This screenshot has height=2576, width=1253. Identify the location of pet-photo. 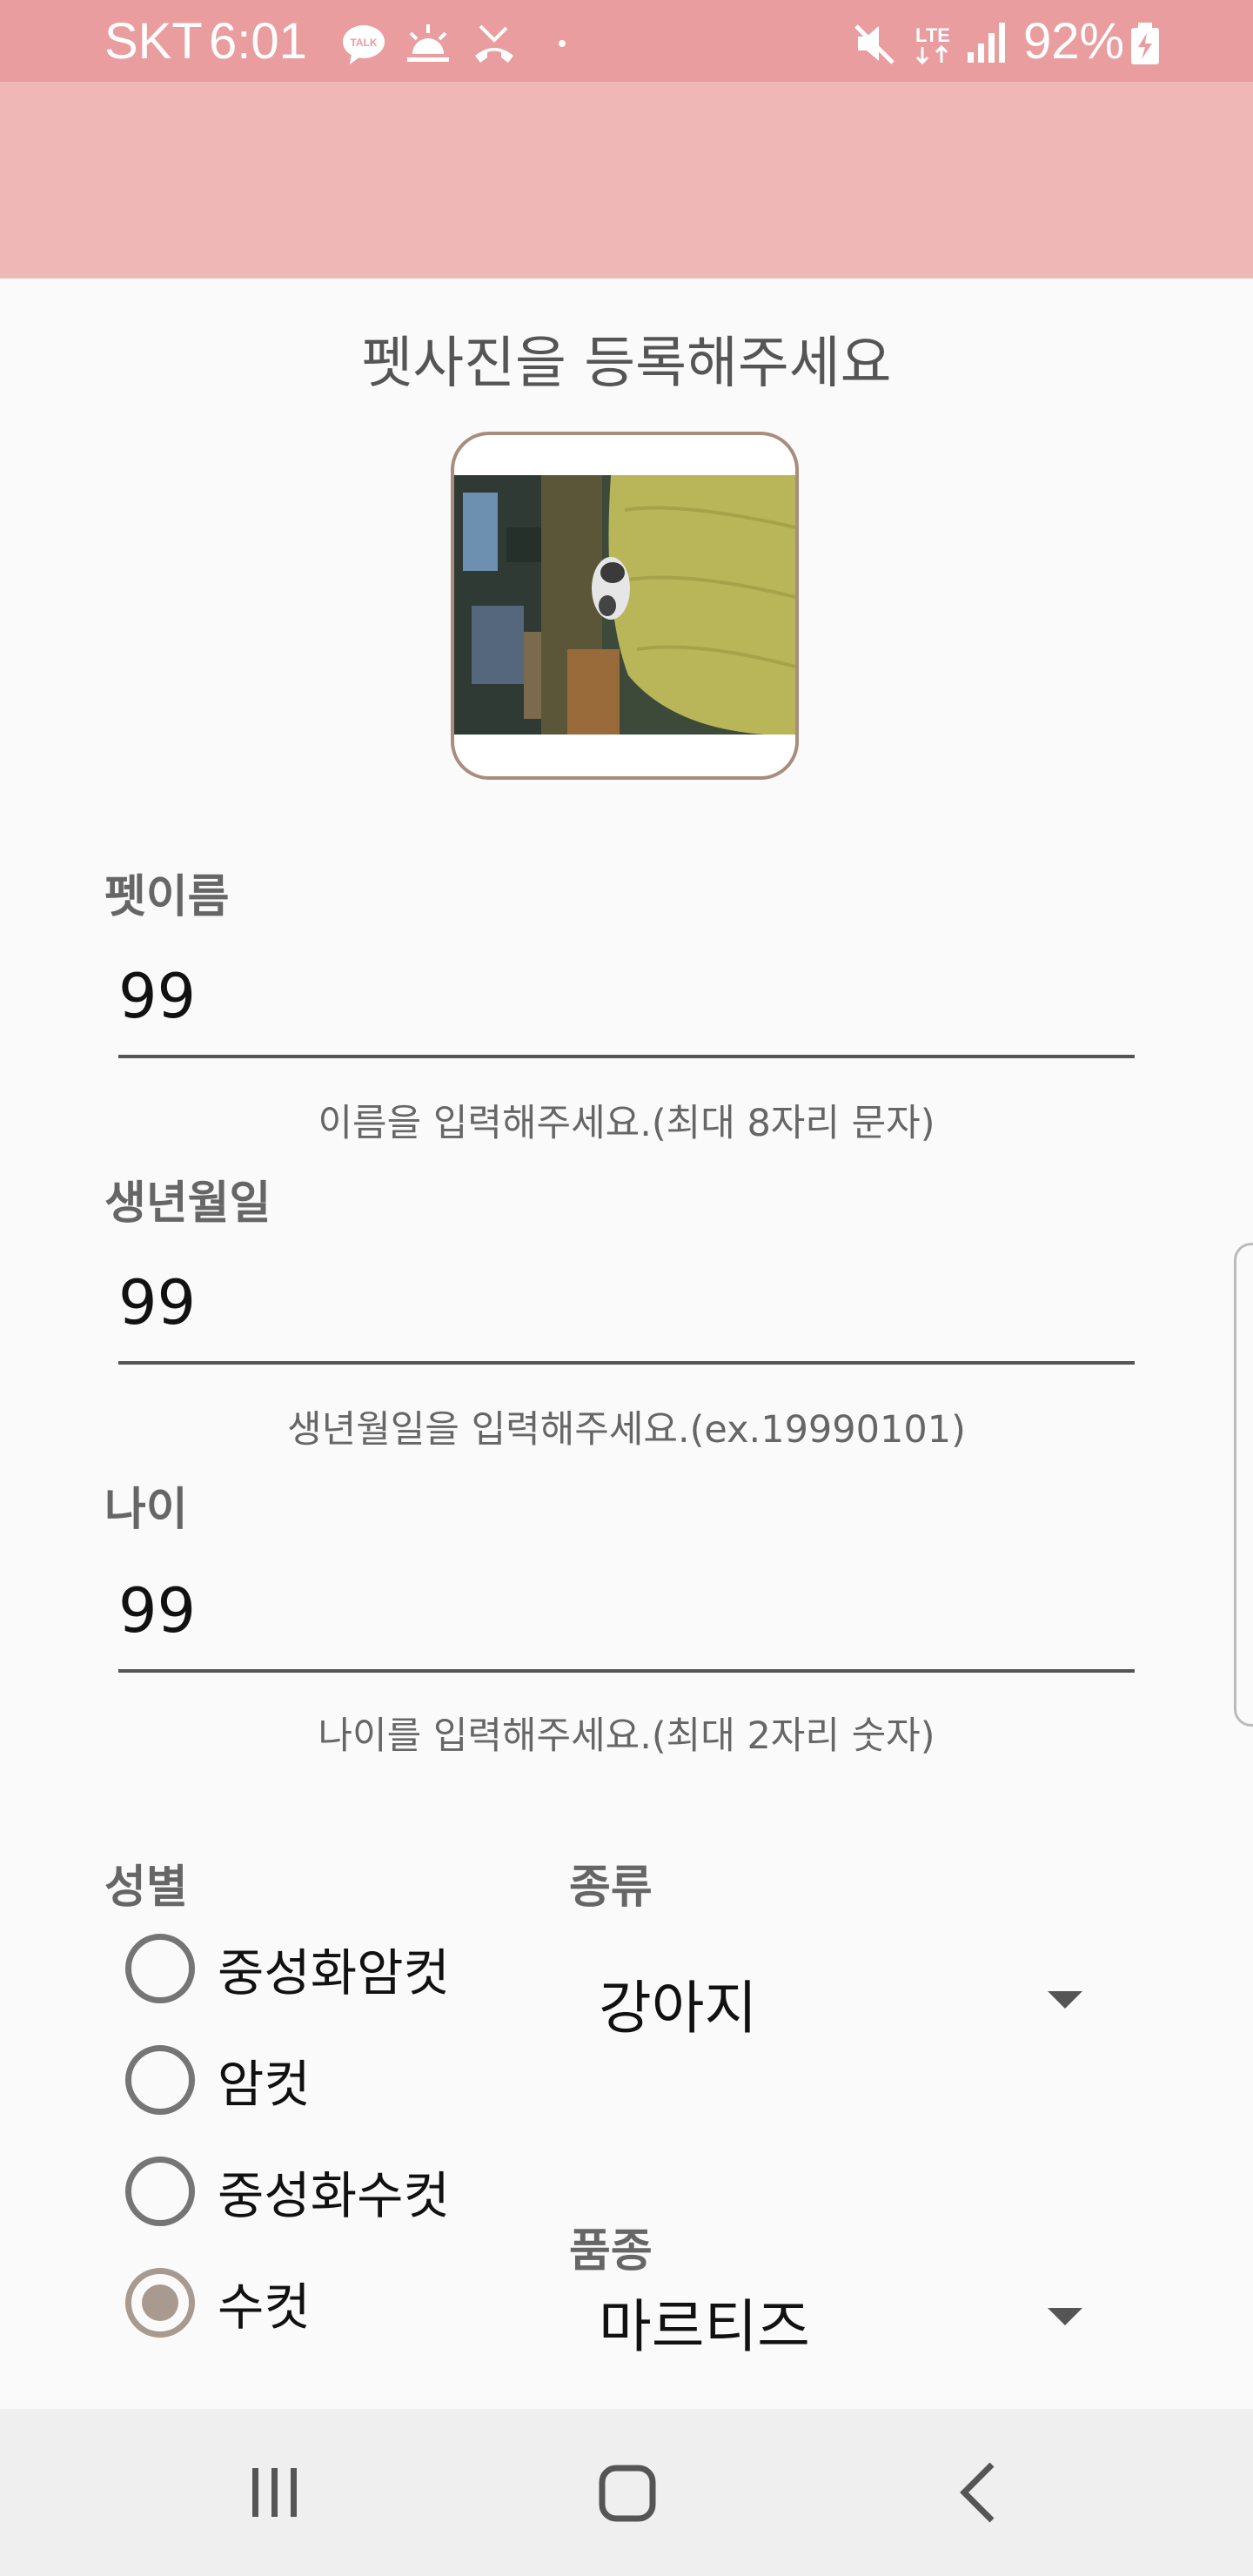
(624, 605).